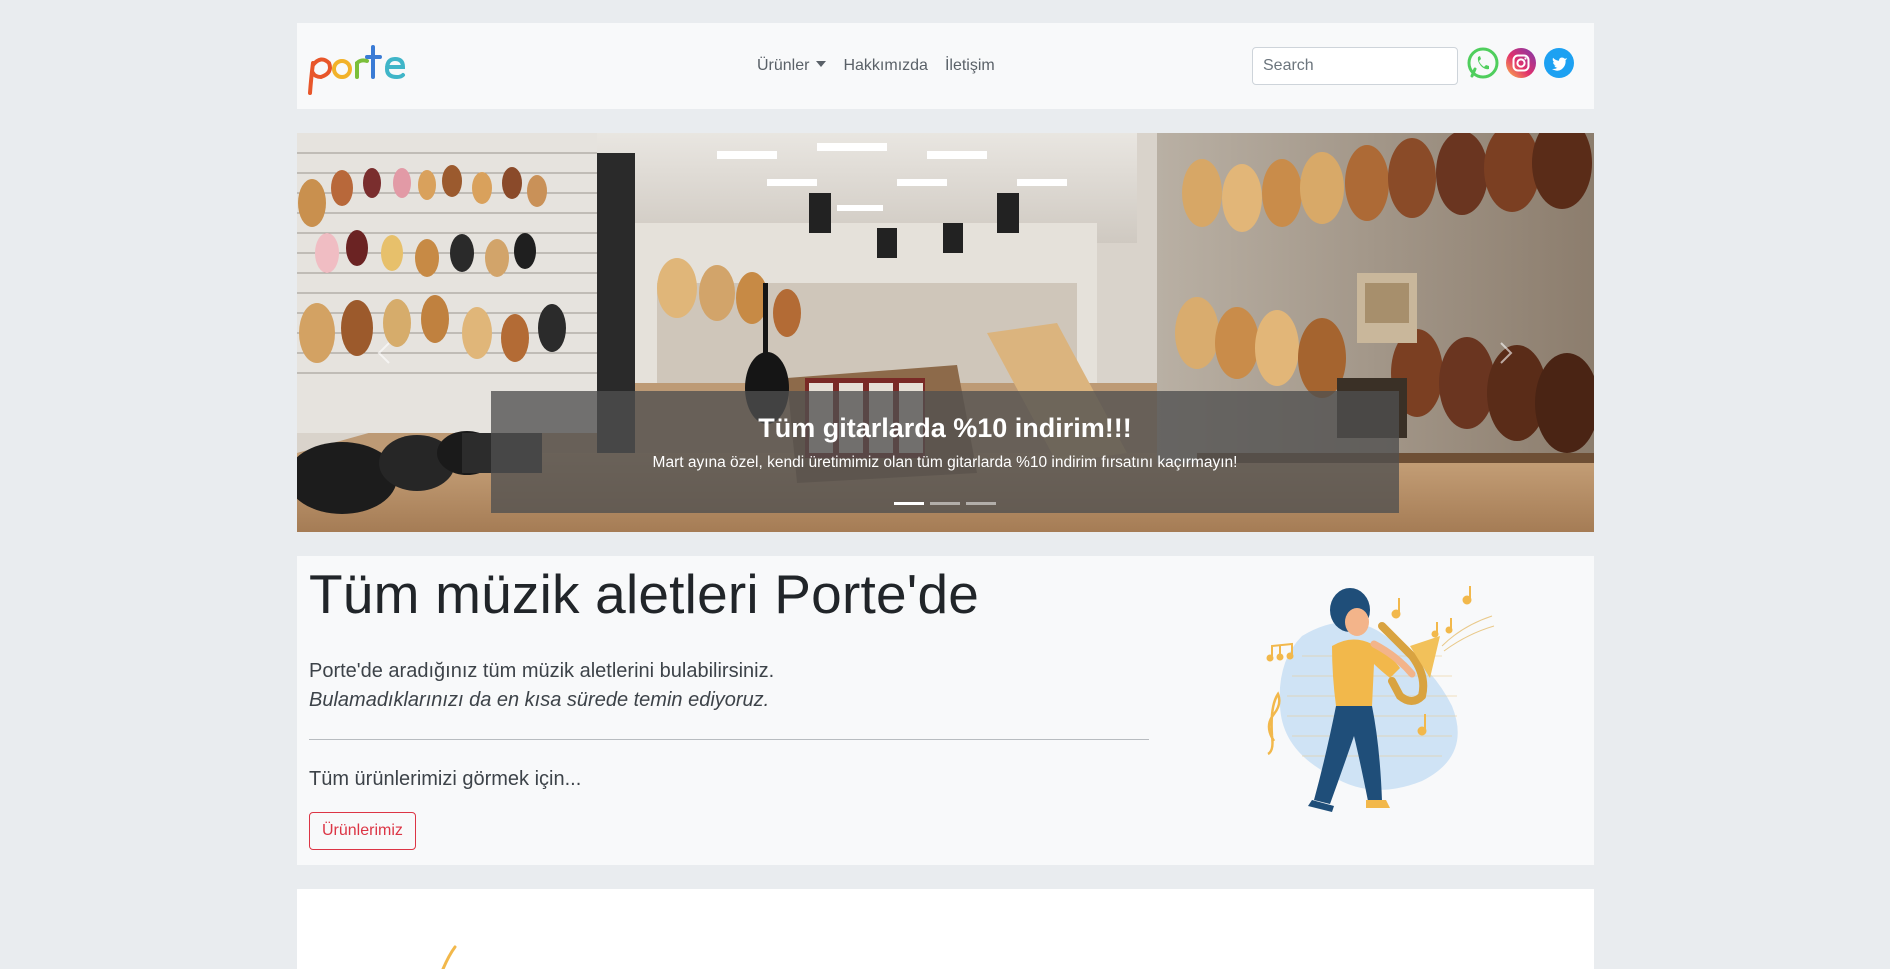 The image size is (1890, 969). I want to click on carousel-indicators, so click(945, 503).